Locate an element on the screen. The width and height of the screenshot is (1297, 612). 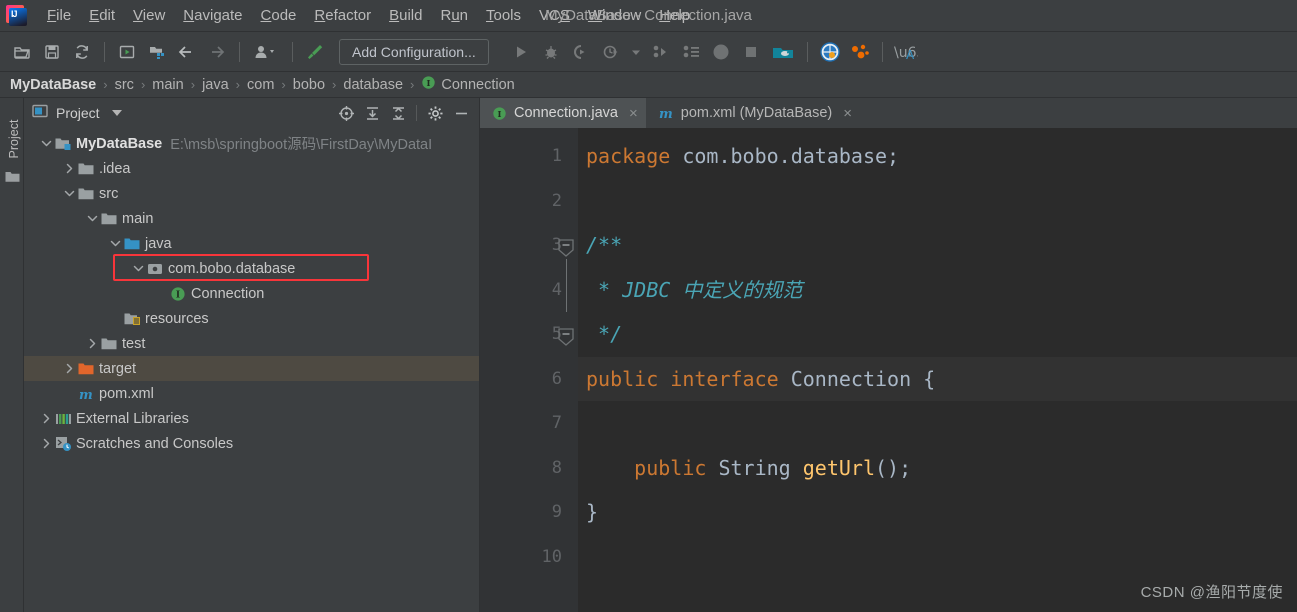
code-line: package com.bobo.database; is located at coordinates (937, 156).